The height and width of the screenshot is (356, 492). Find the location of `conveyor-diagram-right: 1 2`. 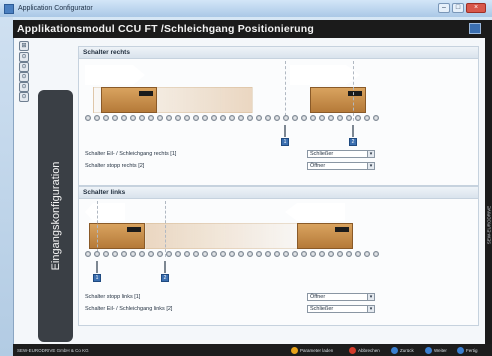

conveyor-diagram-right: 1 2 is located at coordinates (235, 103).